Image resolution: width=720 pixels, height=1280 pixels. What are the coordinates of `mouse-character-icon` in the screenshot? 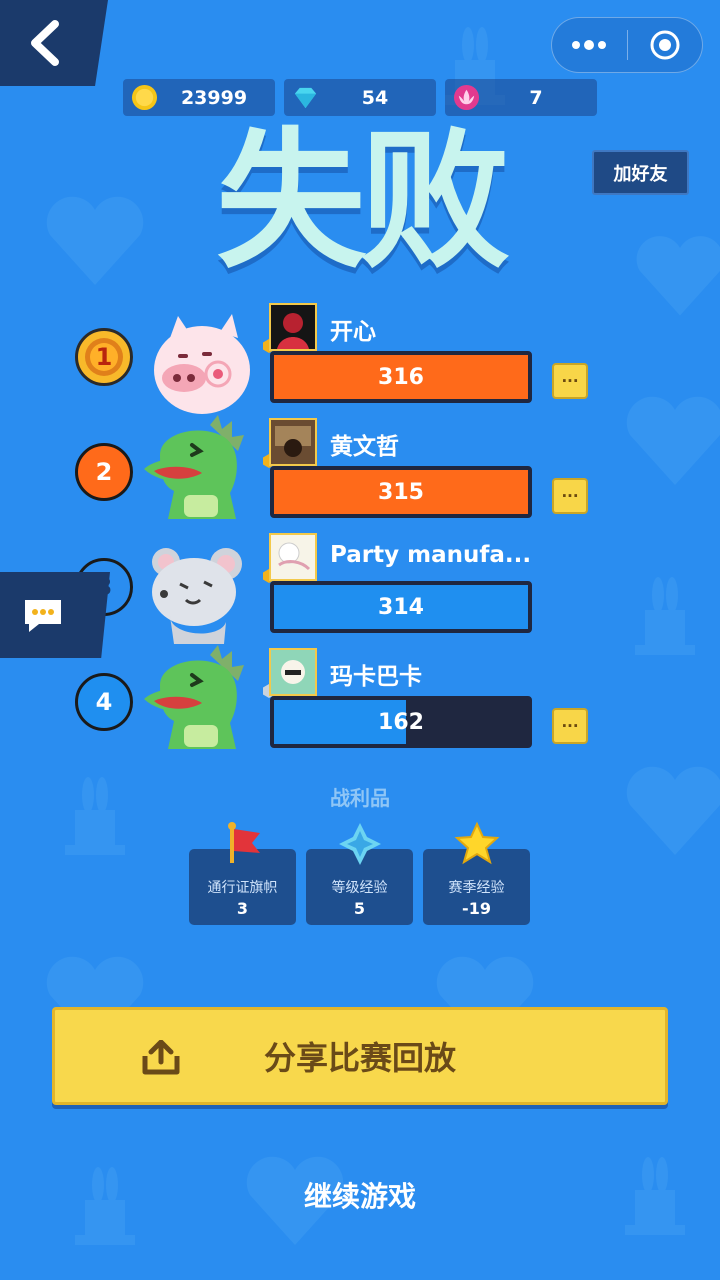 It's located at (197, 596).